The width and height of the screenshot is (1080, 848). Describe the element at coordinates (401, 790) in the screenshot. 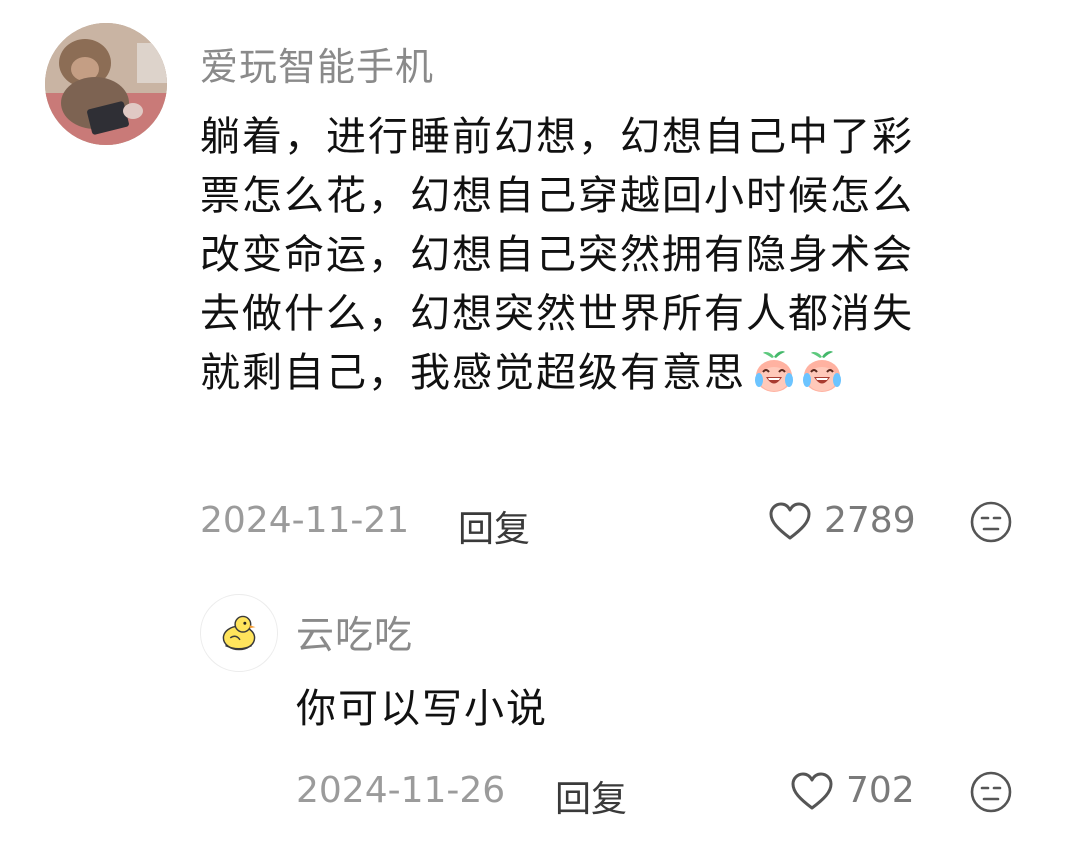

I see `reply-date: 2024-11-26` at that location.